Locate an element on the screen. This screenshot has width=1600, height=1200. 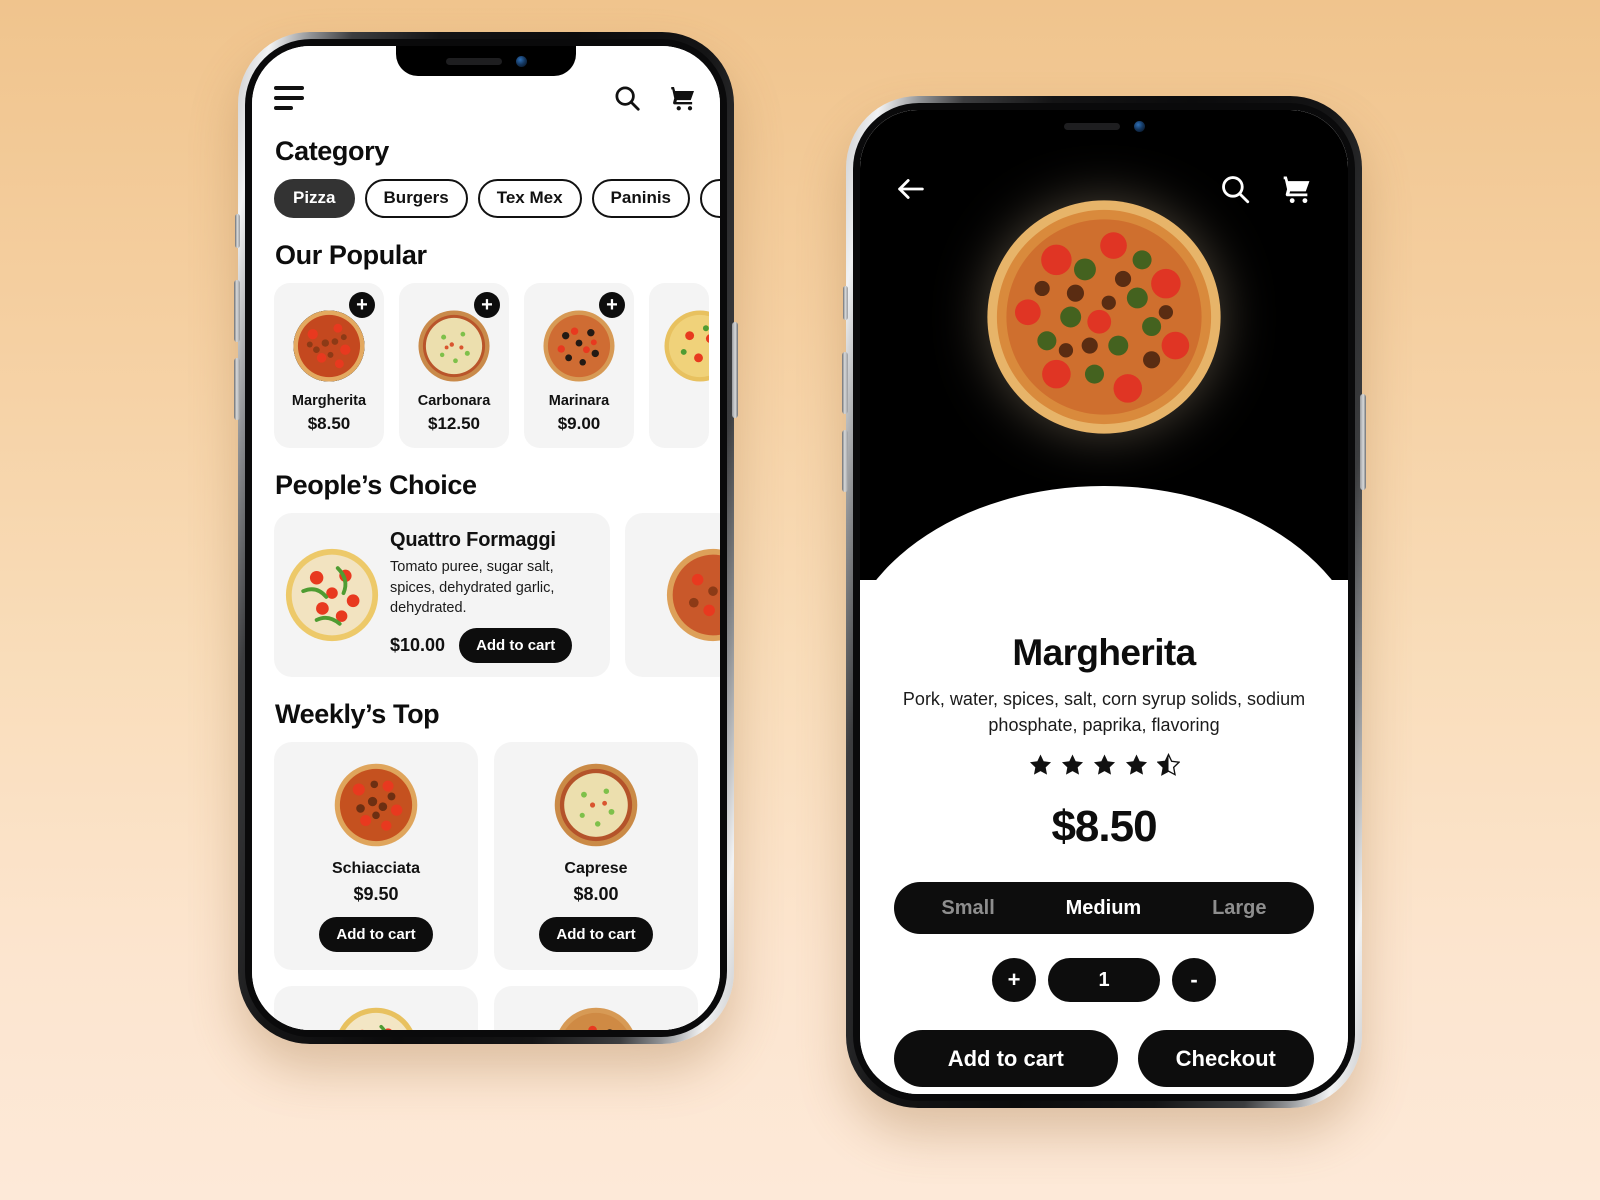
rating-stars is located at coordinates (1104, 765).